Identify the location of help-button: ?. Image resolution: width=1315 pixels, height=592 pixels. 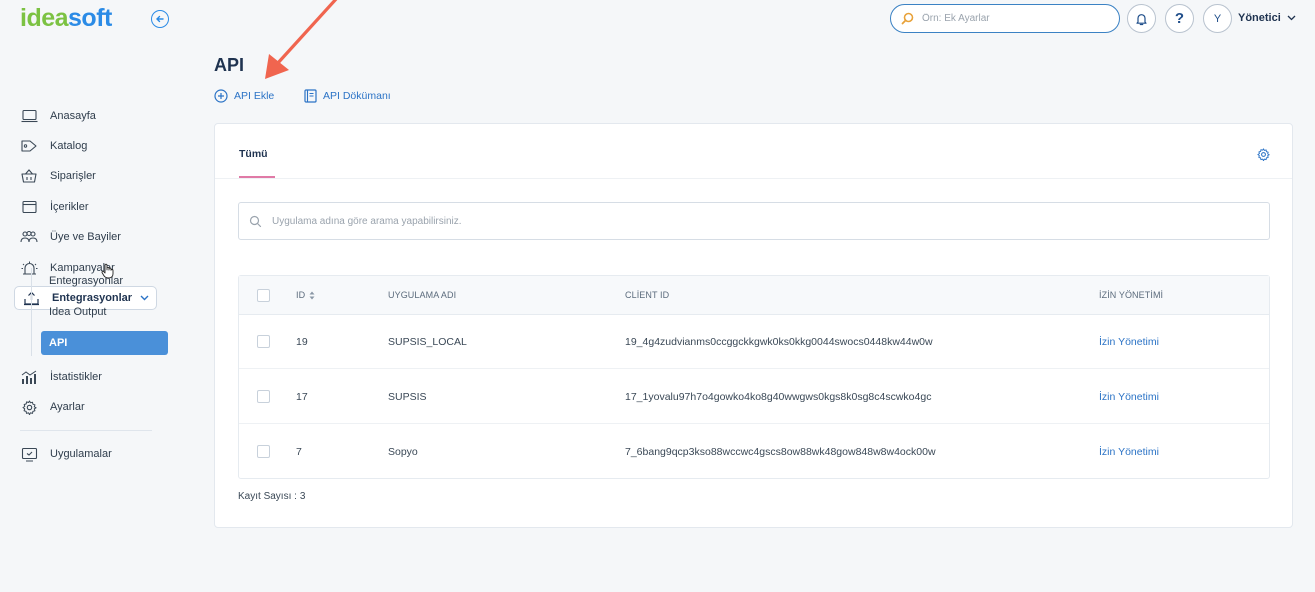
(1179, 18).